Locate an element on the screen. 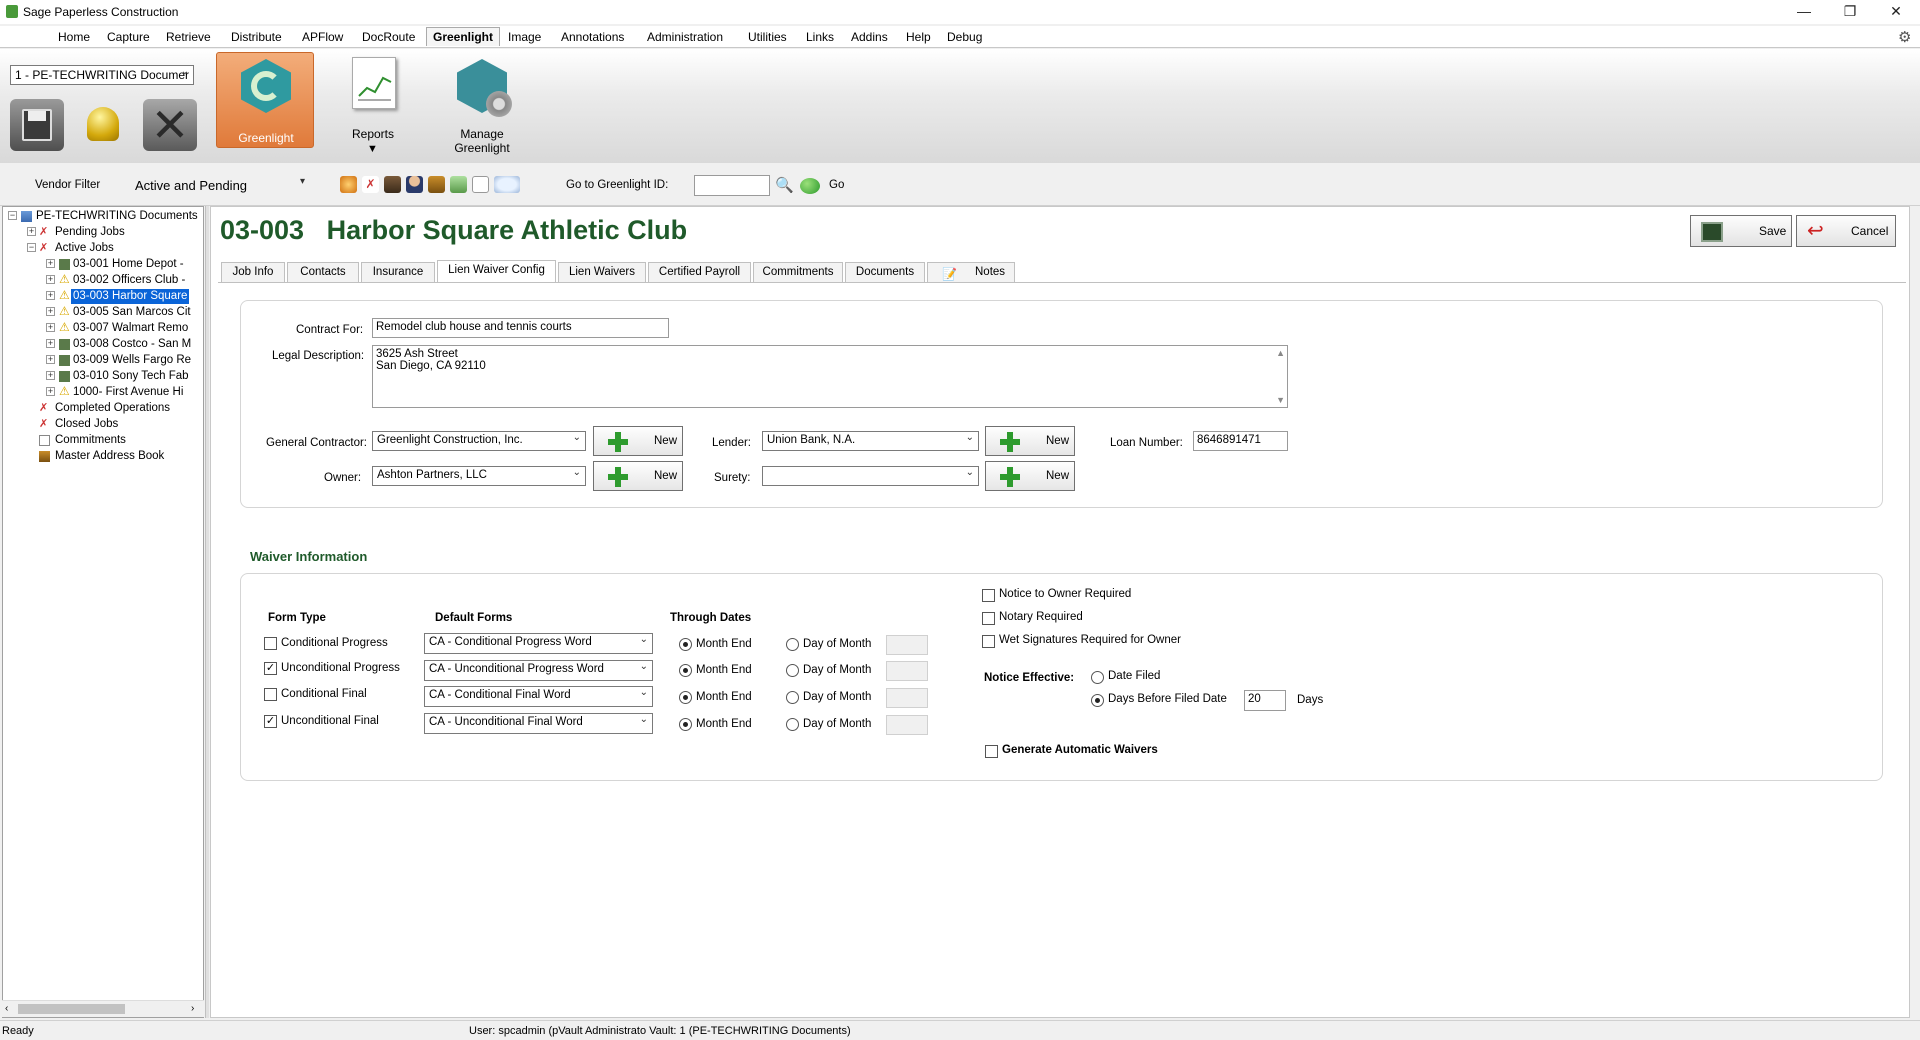 The image size is (1920, 1040). conditional-final-checkbox is located at coordinates (270, 694).